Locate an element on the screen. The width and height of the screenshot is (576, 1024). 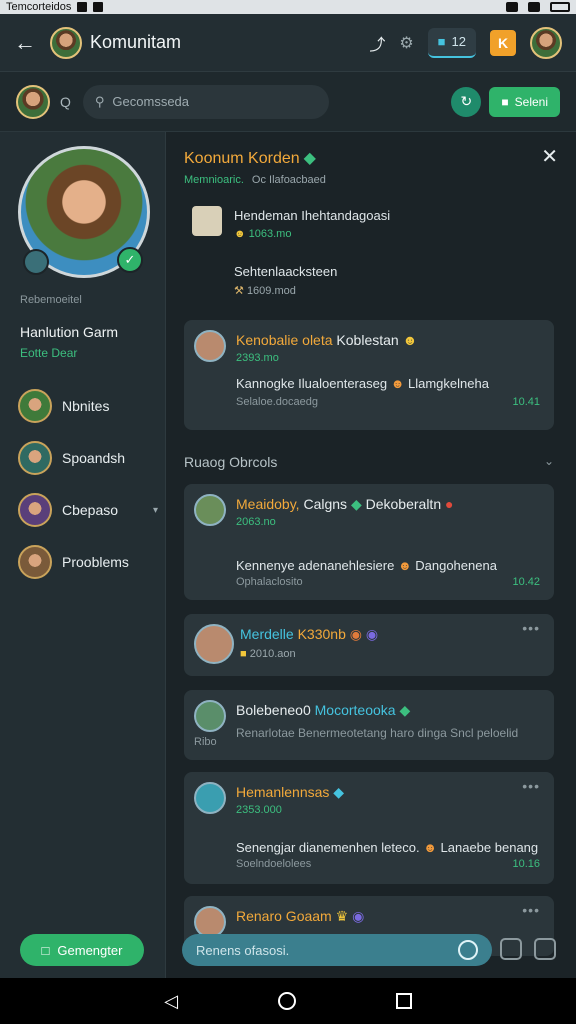
message-foot: Selaloe.docaedg is located at coordinates (277, 402).